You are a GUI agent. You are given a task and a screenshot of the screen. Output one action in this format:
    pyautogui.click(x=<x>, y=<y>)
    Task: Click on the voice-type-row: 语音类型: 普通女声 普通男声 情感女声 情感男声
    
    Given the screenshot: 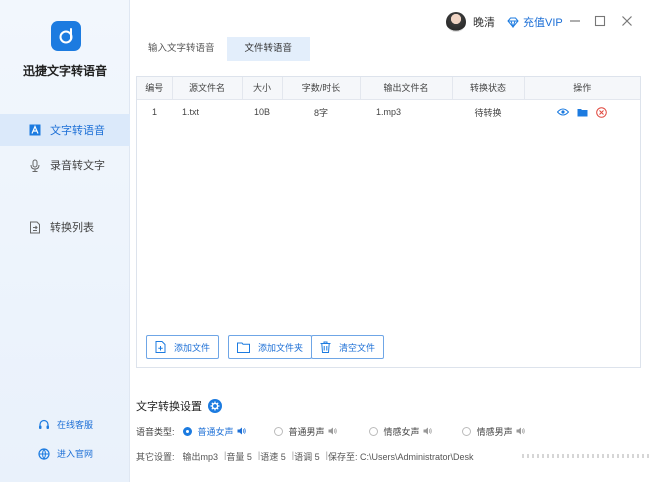 What is the action you would take?
    pyautogui.click(x=330, y=431)
    